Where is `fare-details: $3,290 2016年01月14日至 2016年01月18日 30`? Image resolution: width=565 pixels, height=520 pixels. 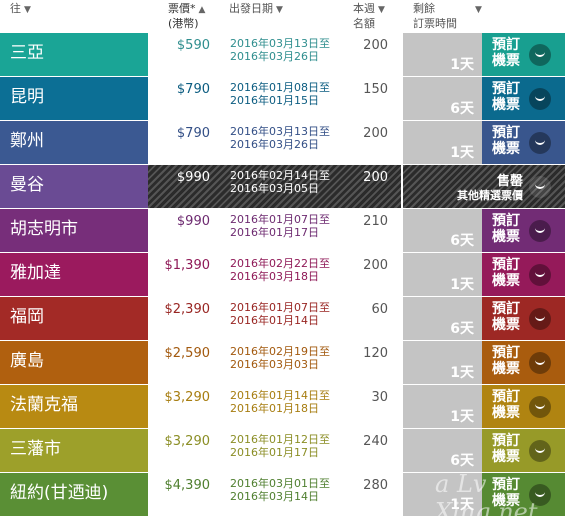
fare-details: $3,290 2016年01月14日至 2016年01月18日 30 is located at coordinates (274, 406).